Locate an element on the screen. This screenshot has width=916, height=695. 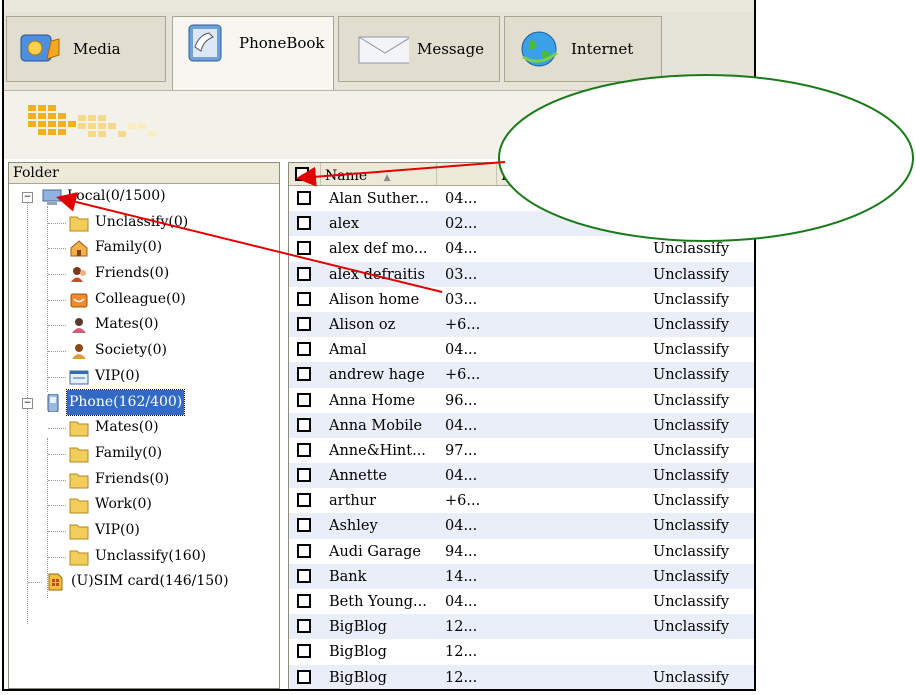
contact-row: Bank 14... Unclassify is located at coordinates (521, 576).